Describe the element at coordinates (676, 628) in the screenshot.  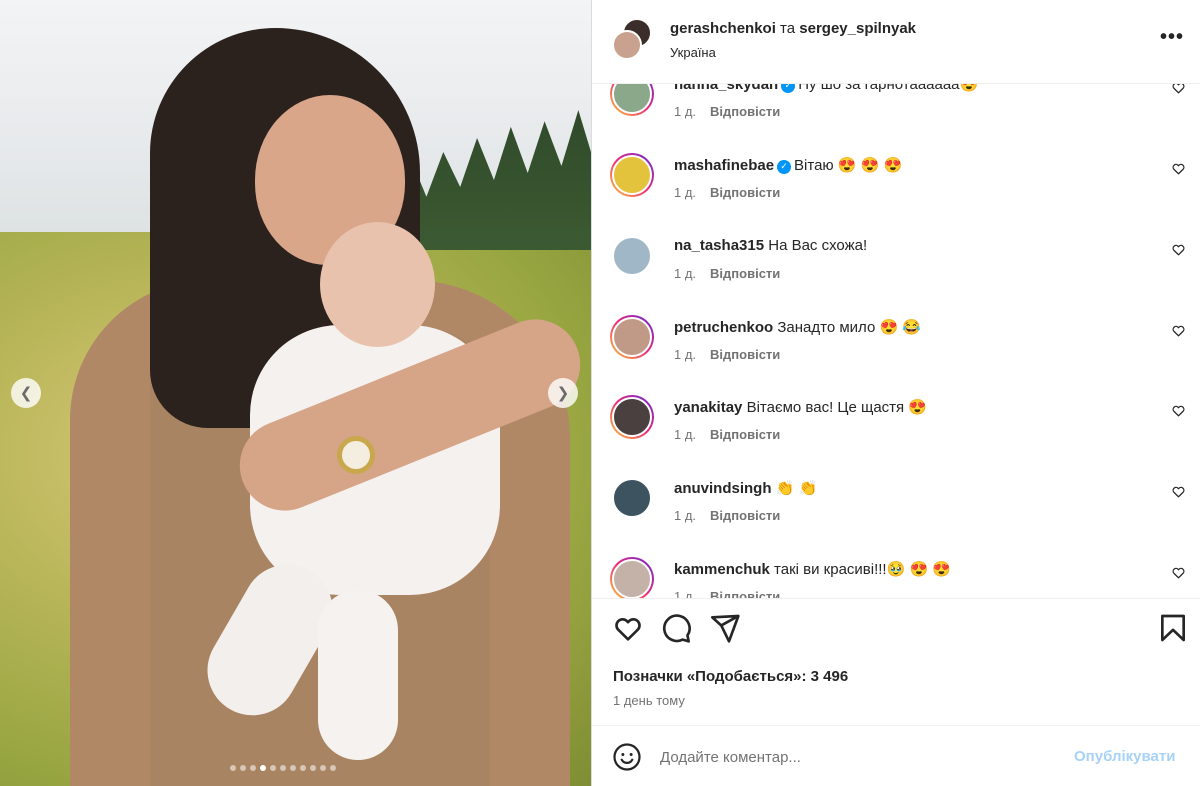
I see `comment-icon` at that location.